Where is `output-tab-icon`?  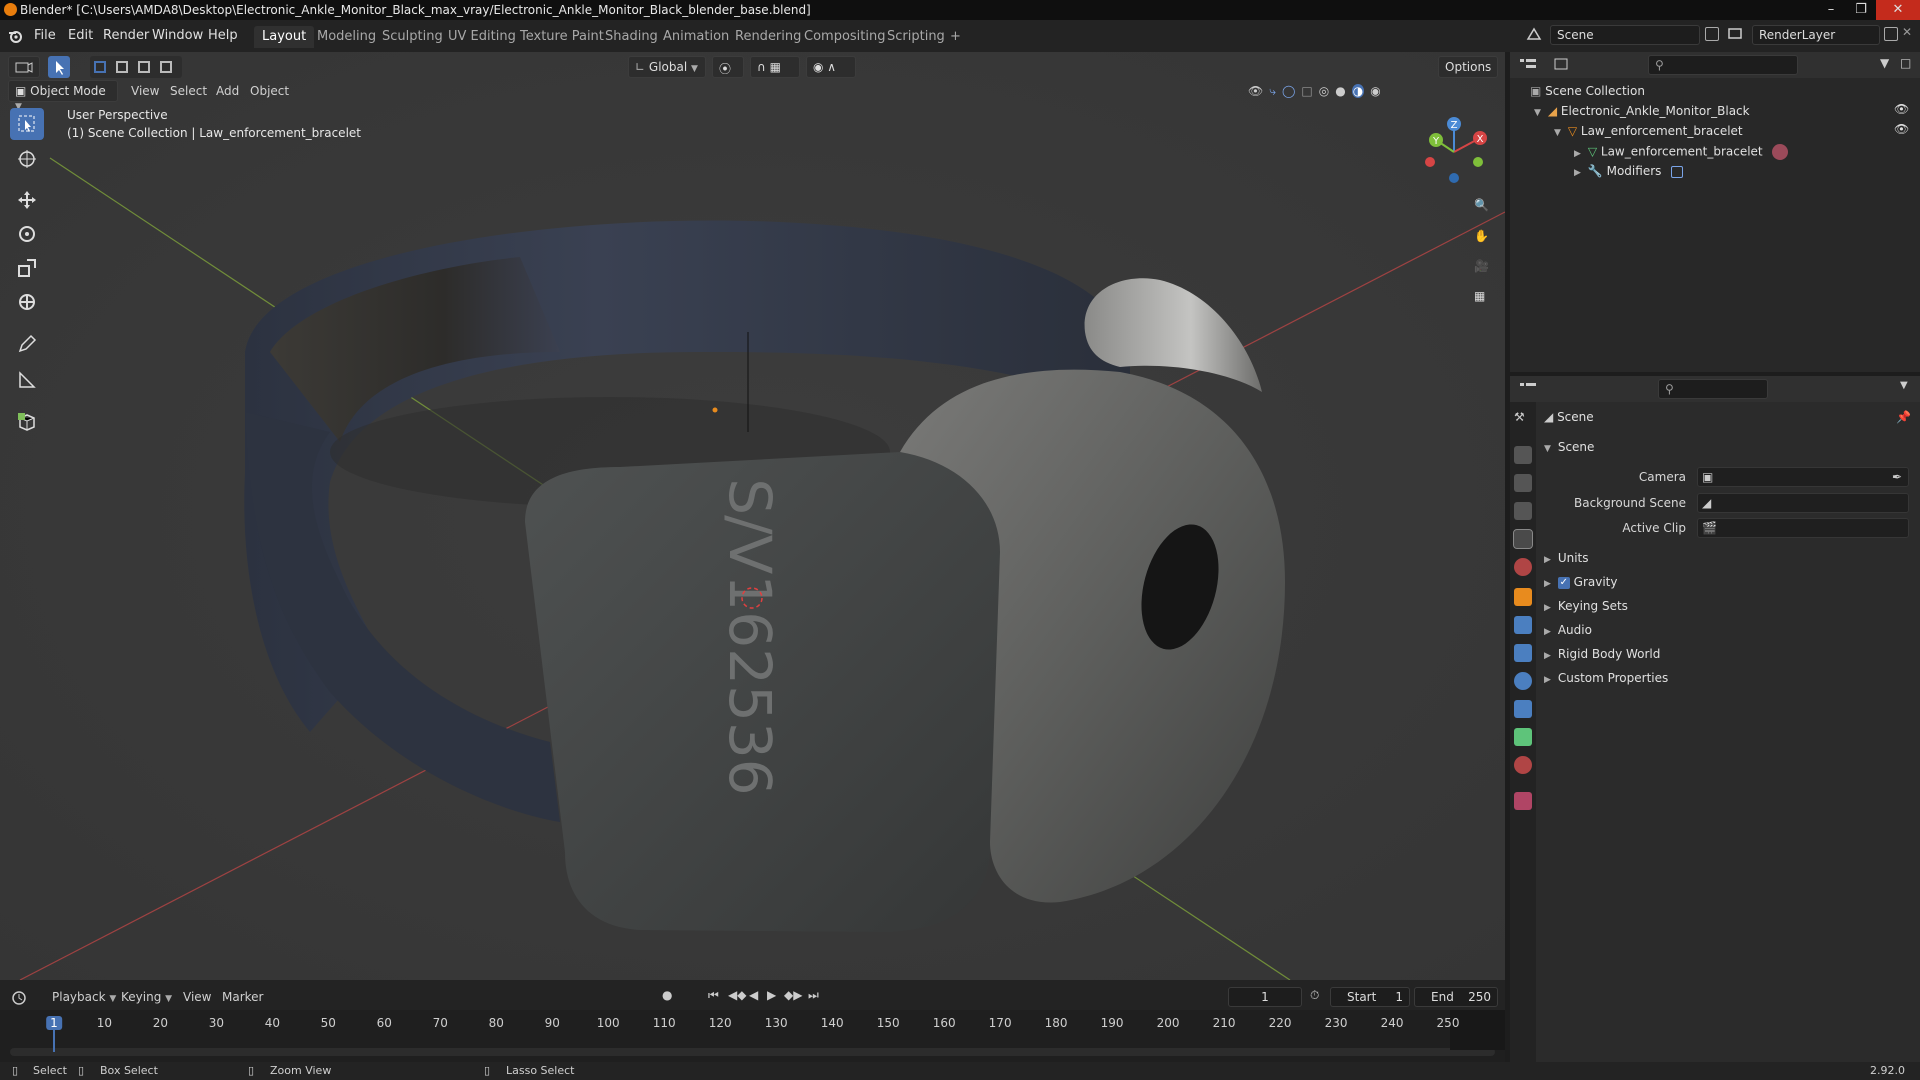 output-tab-icon is located at coordinates (1523, 483).